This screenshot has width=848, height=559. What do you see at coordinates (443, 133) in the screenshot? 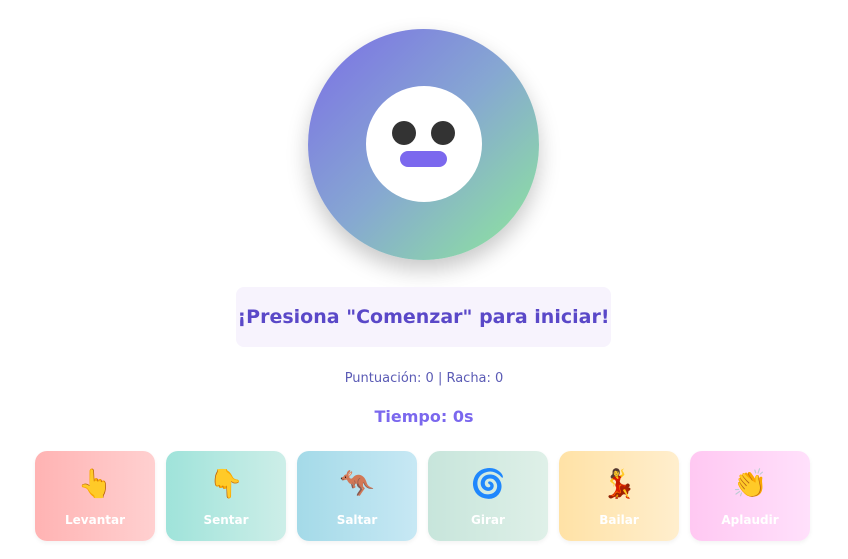
I see `right-eye` at bounding box center [443, 133].